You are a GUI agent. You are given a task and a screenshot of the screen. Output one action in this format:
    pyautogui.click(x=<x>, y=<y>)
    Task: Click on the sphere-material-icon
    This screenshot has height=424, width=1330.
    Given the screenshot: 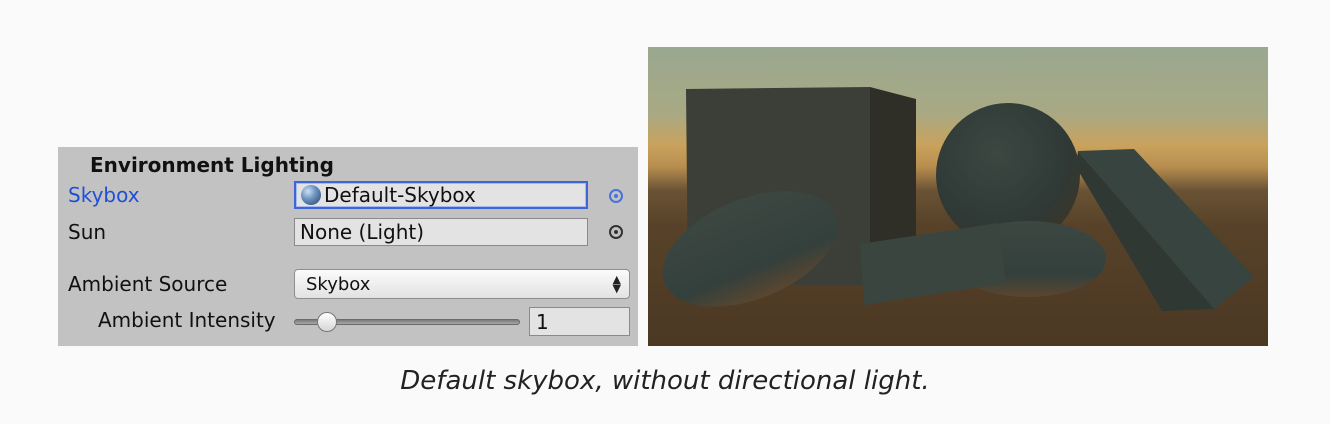 What is the action you would take?
    pyautogui.click(x=311, y=195)
    